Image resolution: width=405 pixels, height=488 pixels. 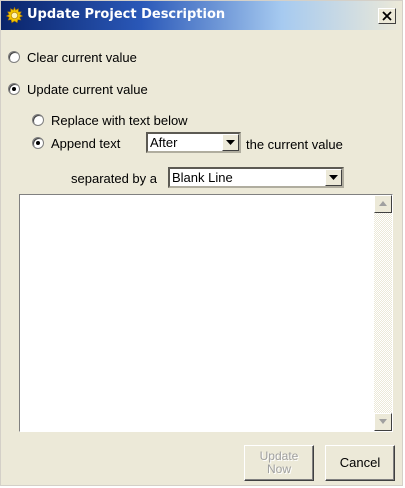 What do you see at coordinates (14, 89) in the screenshot?
I see `update-value-radio` at bounding box center [14, 89].